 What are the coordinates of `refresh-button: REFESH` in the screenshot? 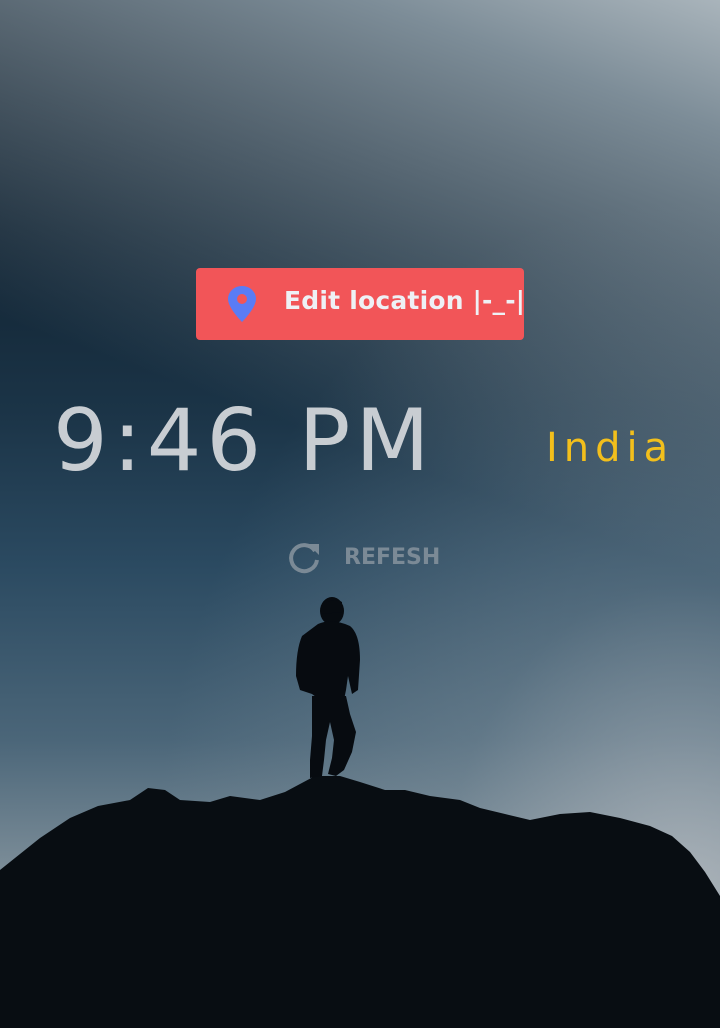 It's located at (364, 558).